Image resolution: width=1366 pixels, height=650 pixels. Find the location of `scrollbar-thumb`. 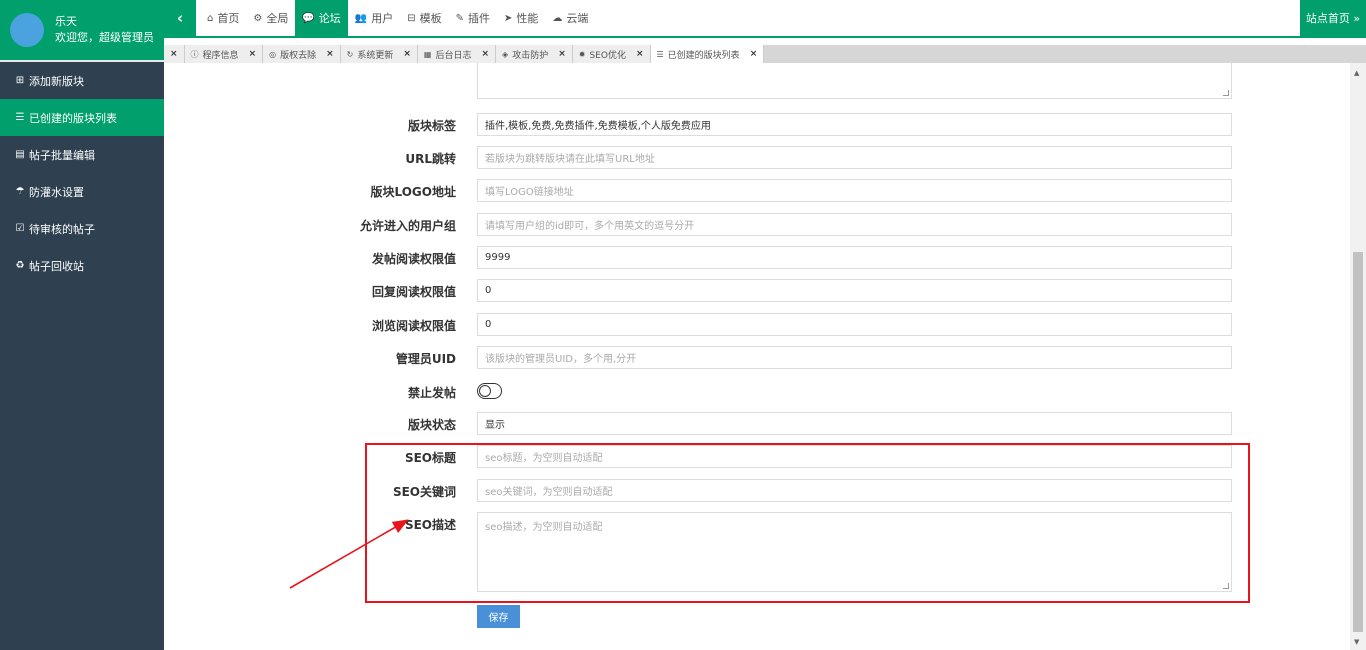

scrollbar-thumb is located at coordinates (1358, 442).